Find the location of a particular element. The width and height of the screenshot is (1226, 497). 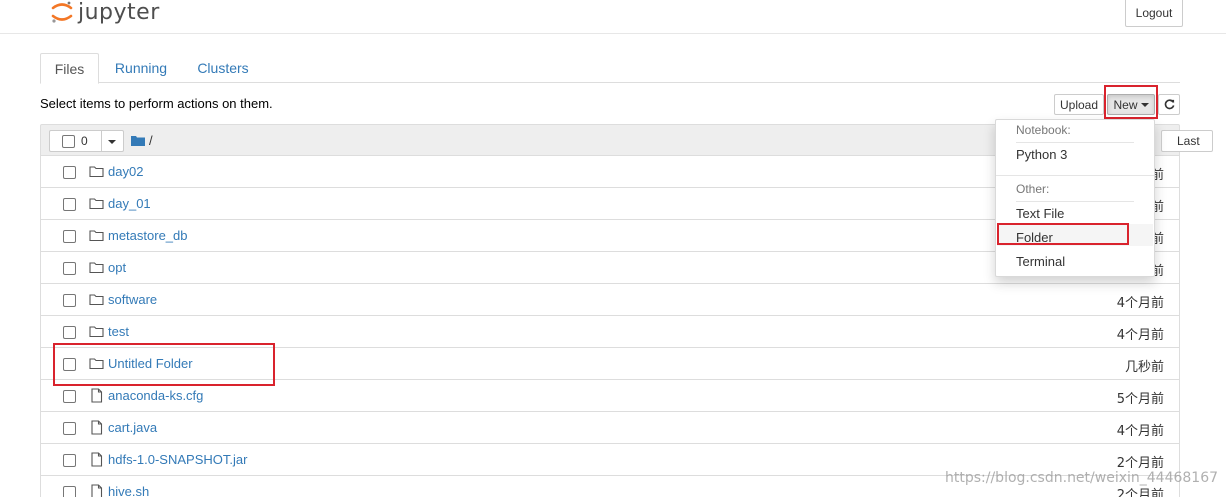

item-modified-time: 5个月前 is located at coordinates (1140, 399).